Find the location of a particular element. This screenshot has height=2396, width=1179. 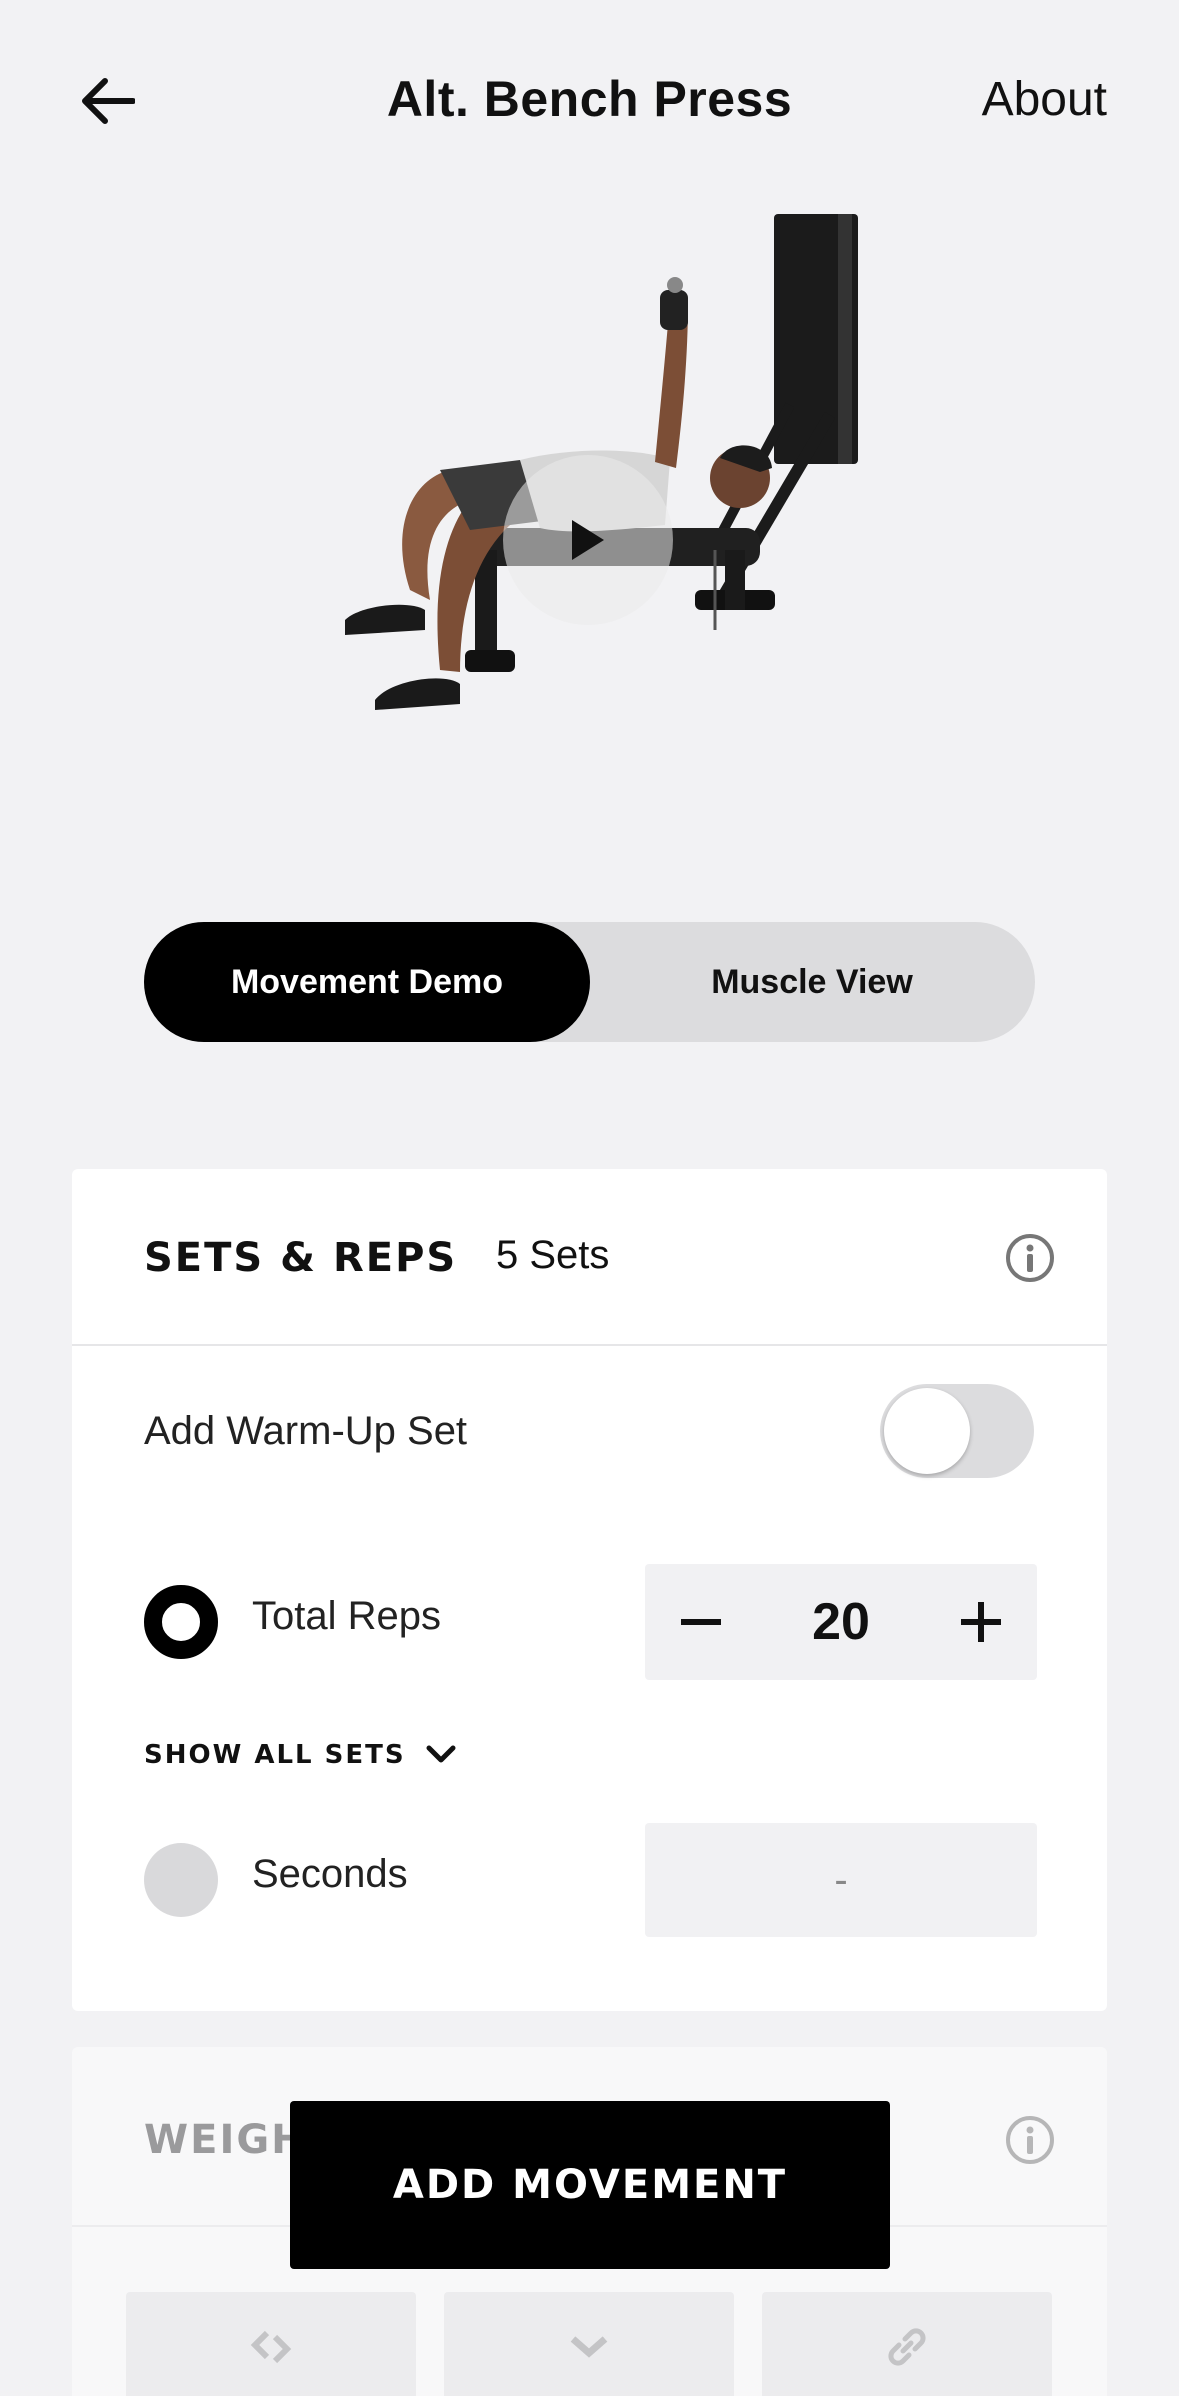

total-reps-label: Total Reps is located at coordinates (346, 1616).